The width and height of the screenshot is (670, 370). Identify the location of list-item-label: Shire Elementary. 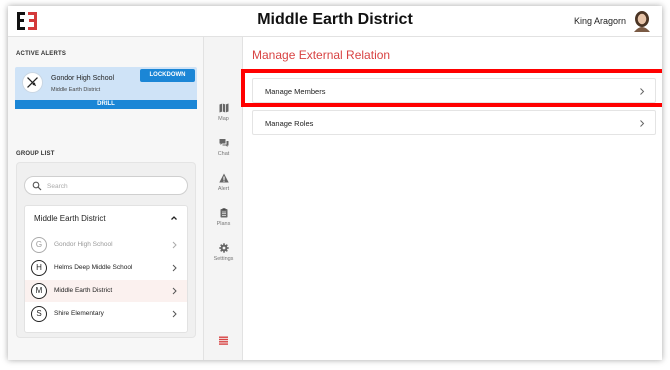
(79, 313).